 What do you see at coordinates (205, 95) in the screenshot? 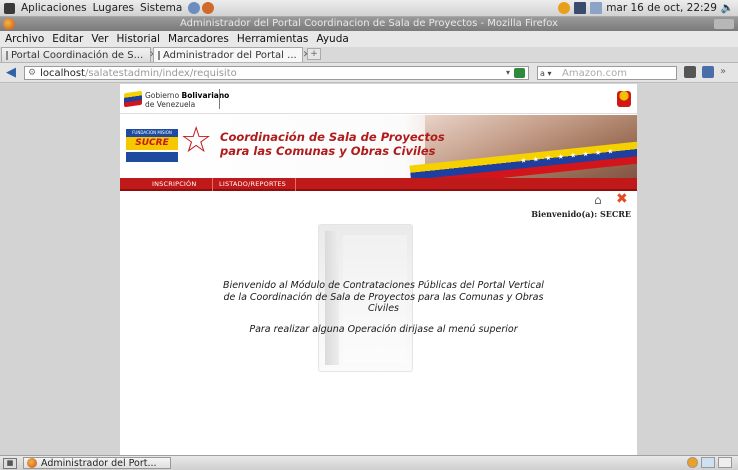
I see `gov-line1-bold: Bolivariano` at bounding box center [205, 95].